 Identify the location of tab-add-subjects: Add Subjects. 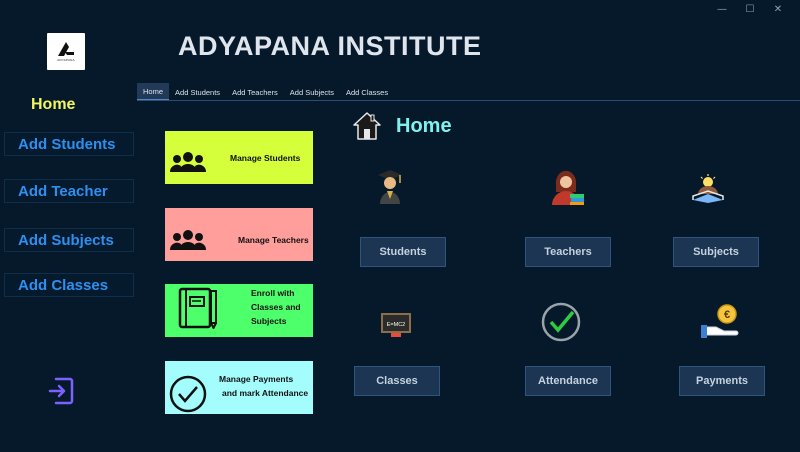
(312, 92).